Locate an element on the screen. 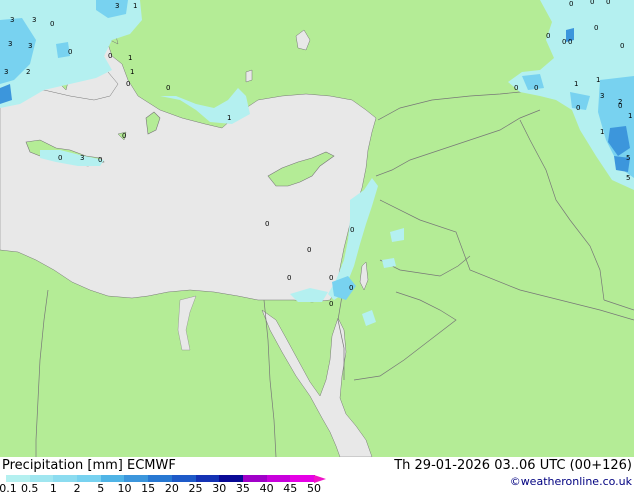 This screenshot has width=634, height=495. colorbar-tick-label: 25 is located at coordinates (195, 488).